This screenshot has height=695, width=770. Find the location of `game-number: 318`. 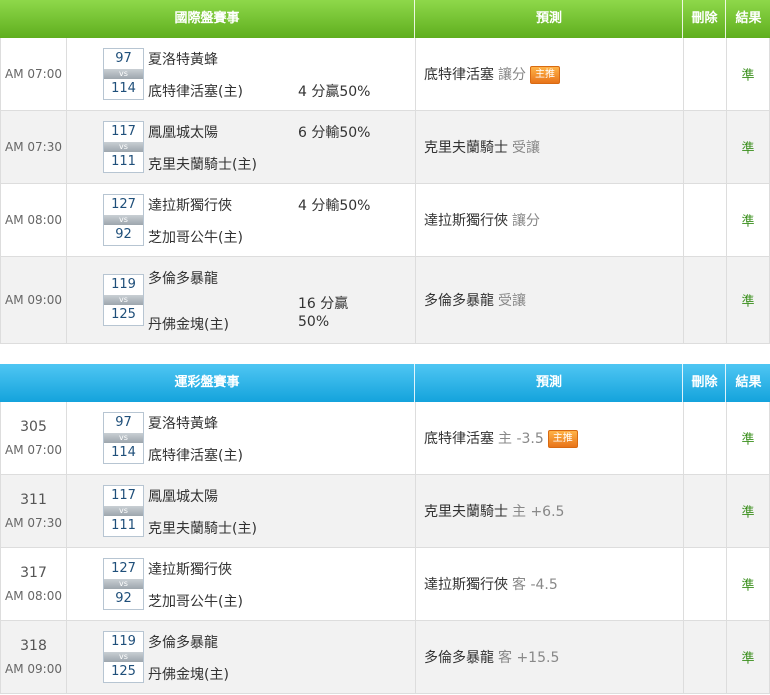

game-number: 318 is located at coordinates (33, 646).